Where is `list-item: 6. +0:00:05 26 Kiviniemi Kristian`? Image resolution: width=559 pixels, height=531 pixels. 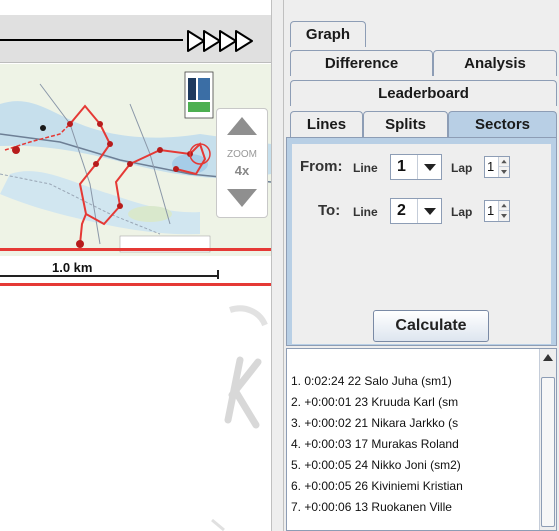 list-item: 6. +0:00:05 26 Kiviniemi Kristian is located at coordinates (416, 486).